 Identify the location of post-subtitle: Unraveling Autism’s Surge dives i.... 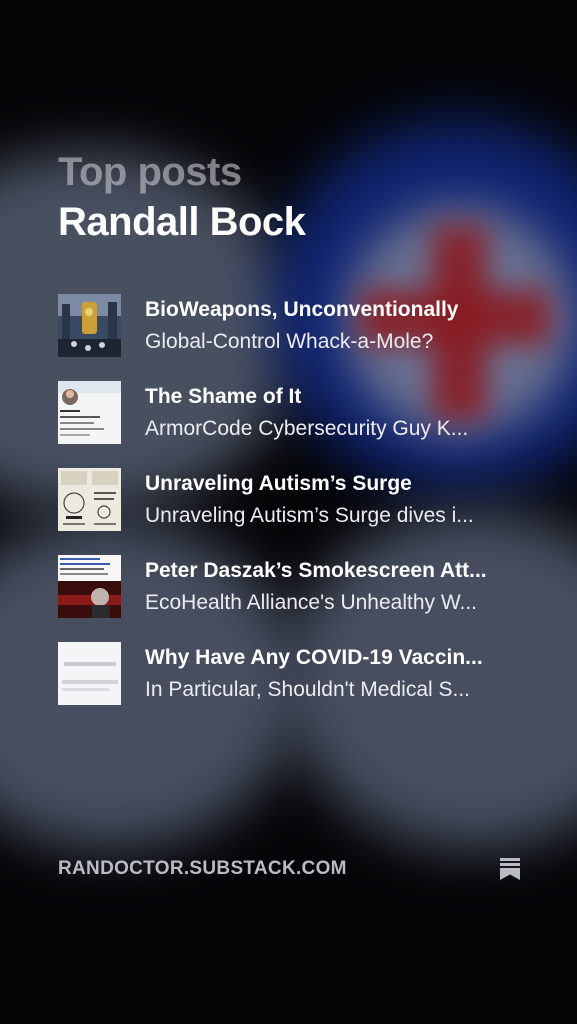
(309, 515).